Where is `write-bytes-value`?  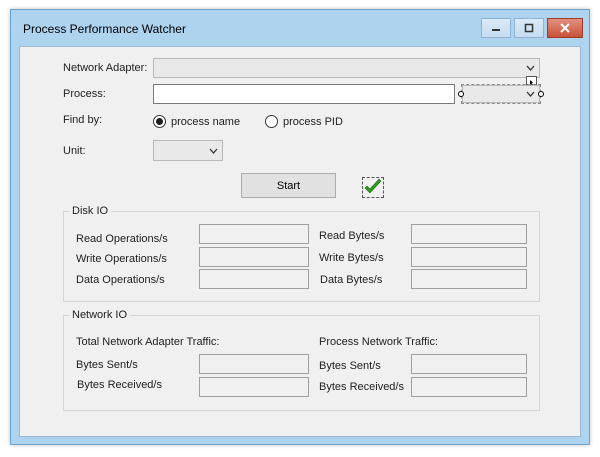 write-bytes-value is located at coordinates (469, 257).